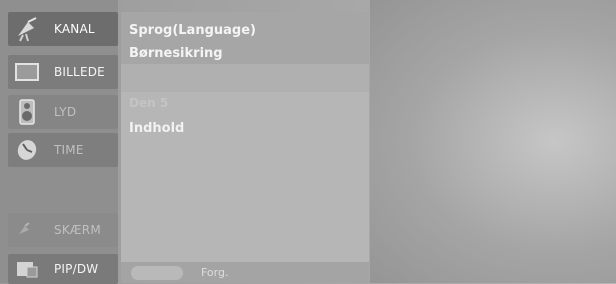 This screenshot has height=284, width=616. Describe the element at coordinates (27, 230) in the screenshot. I see `screen-icon` at that location.